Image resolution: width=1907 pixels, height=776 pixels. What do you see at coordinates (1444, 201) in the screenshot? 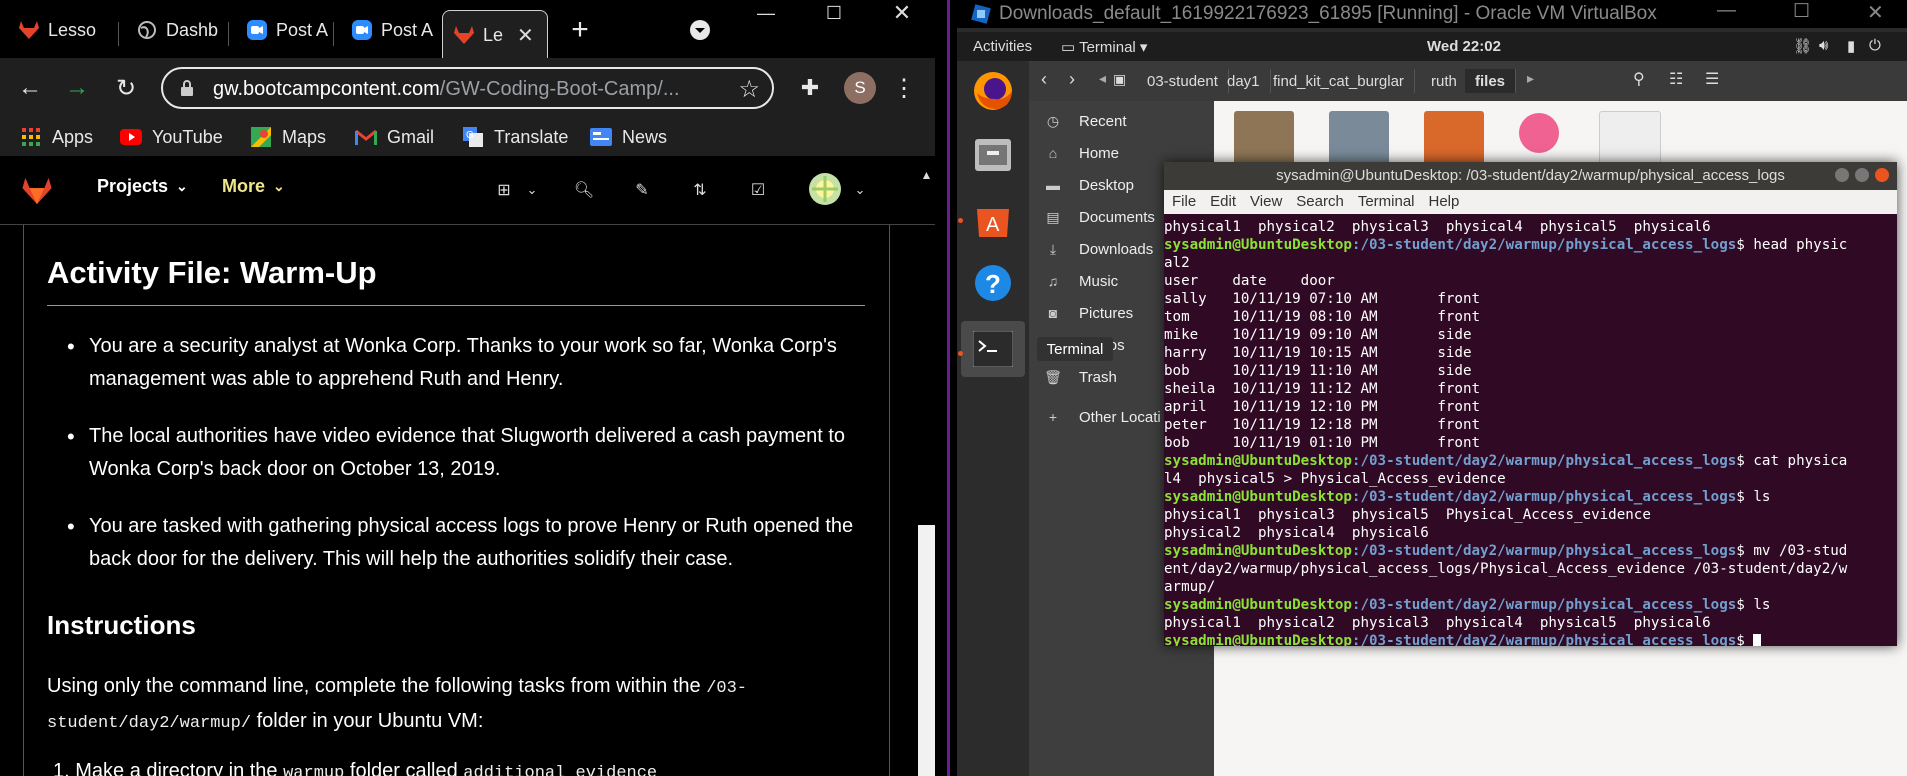
I see `menu-help: Help` at bounding box center [1444, 201].